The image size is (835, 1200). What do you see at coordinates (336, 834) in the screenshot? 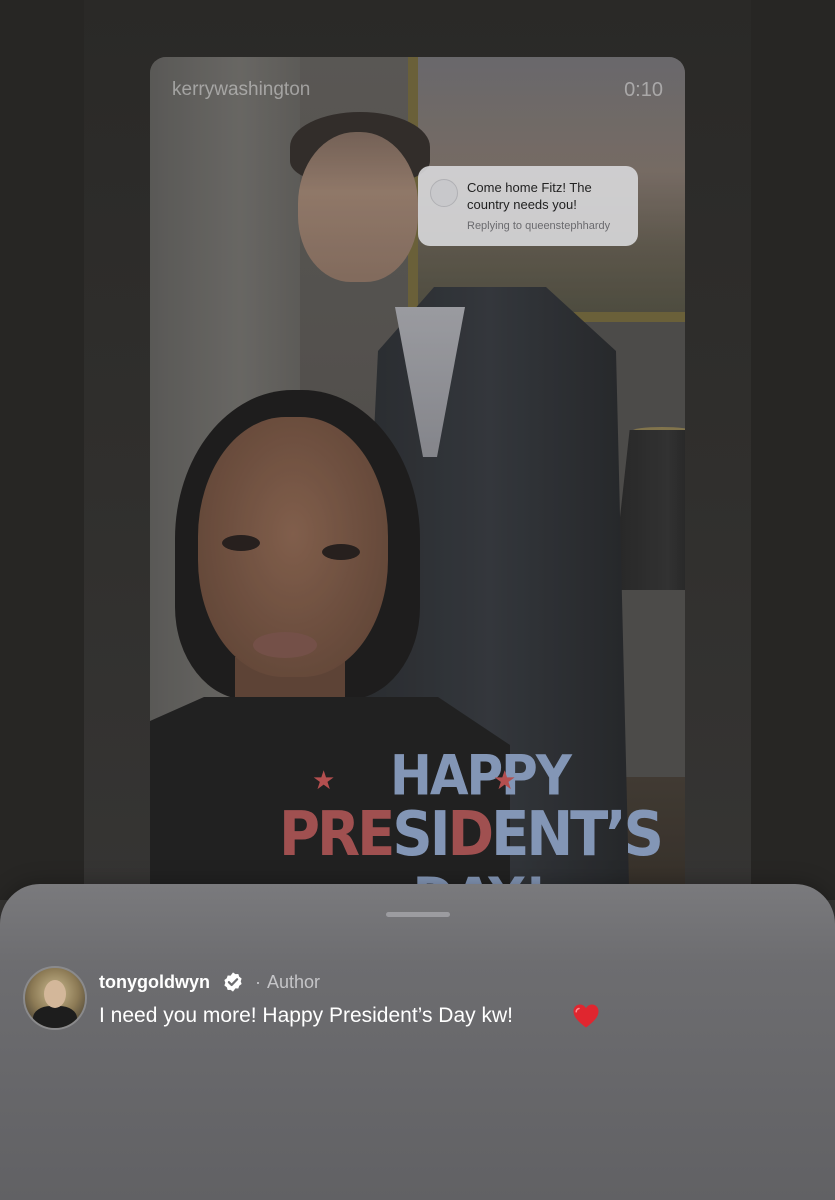
I see `overlay-presidents-part: PRE` at bounding box center [336, 834].